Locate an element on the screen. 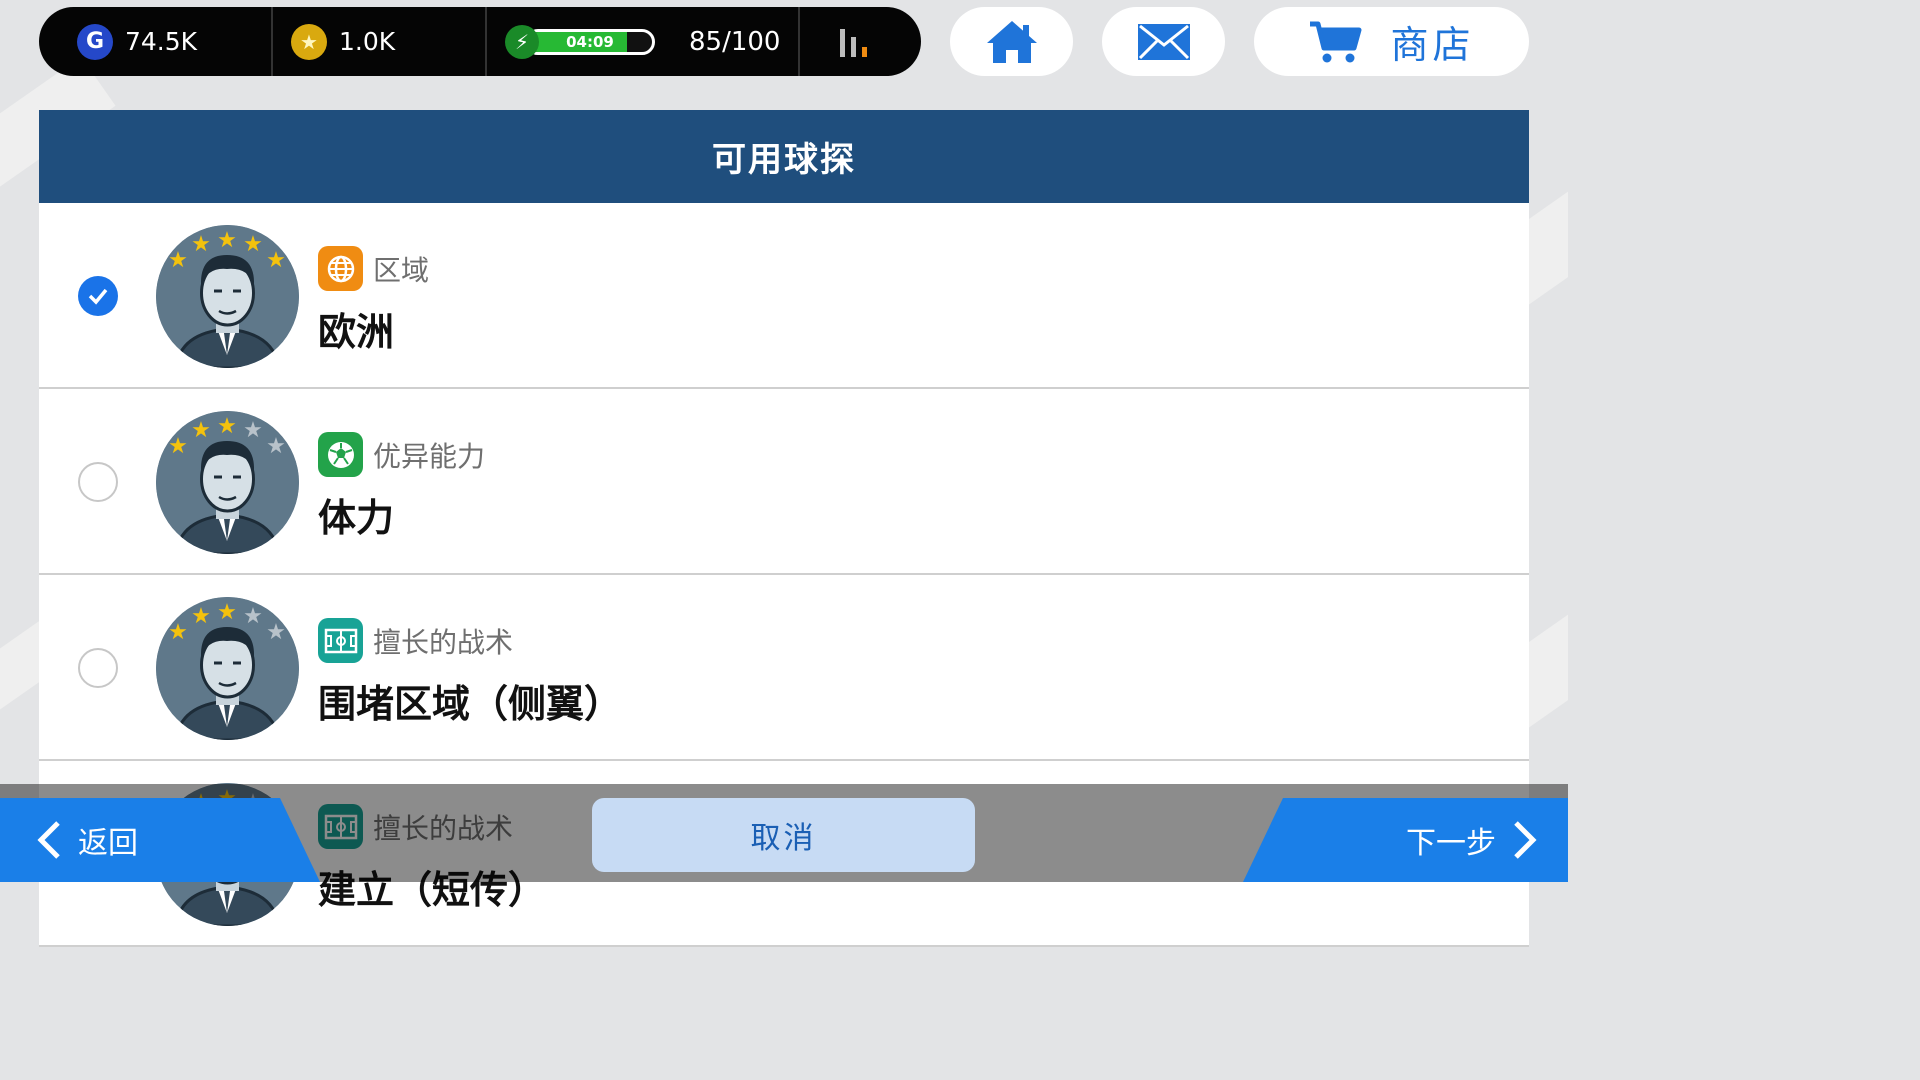 The image size is (1920, 1080). scout-category: 优异能力 is located at coordinates (401, 454).